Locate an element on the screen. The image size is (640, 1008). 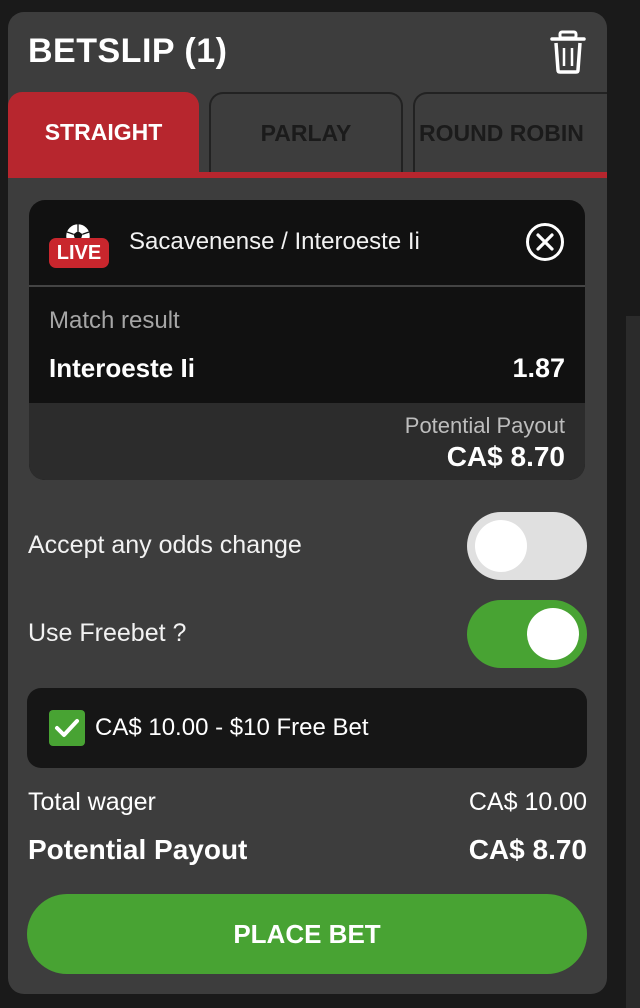
freebet-option: CA$ 10.00 - $10 Free Bet is located at coordinates (307, 728).